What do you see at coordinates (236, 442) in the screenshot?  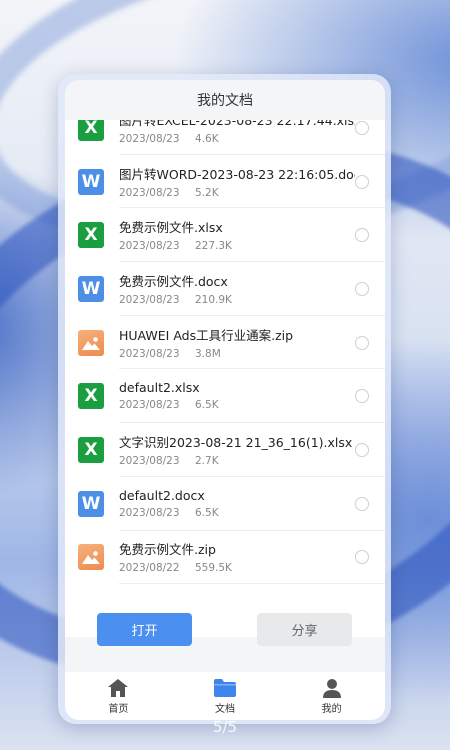 I see `file-name: 文字识别2023-08-21 21_36_16(1).xlsx` at bounding box center [236, 442].